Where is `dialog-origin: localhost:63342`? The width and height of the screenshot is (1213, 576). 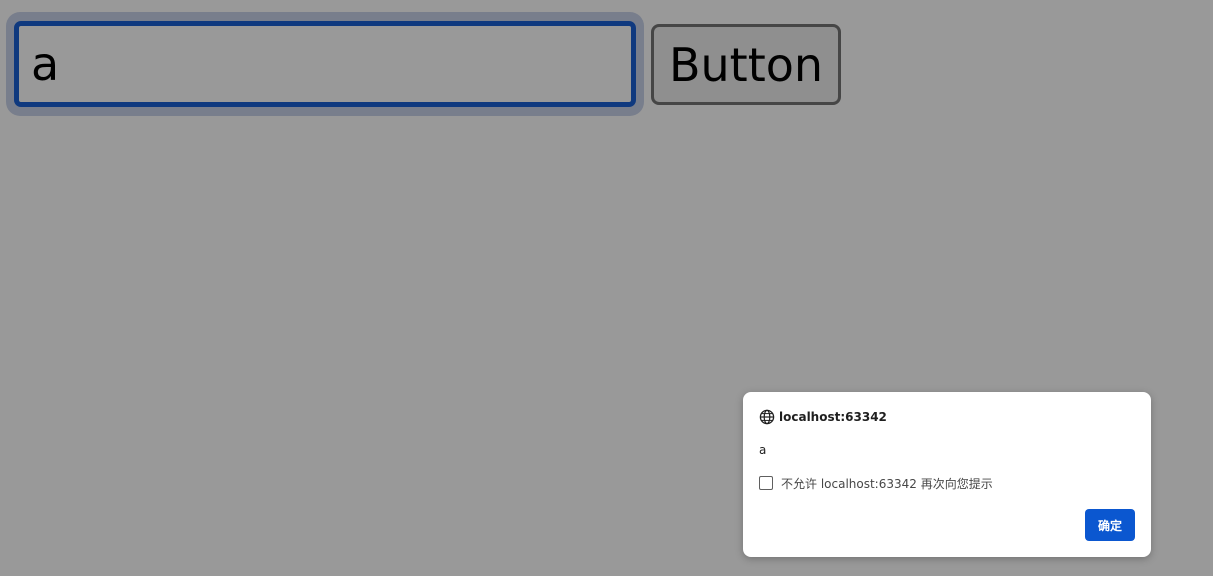 dialog-origin: localhost:63342 is located at coordinates (833, 417).